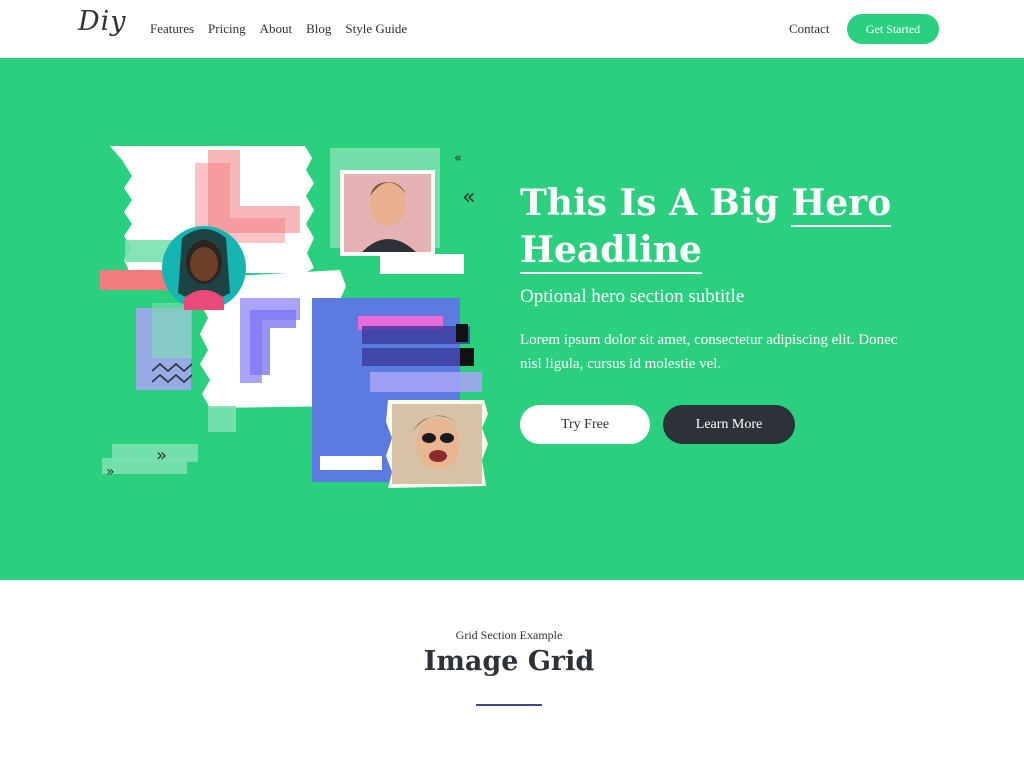 The image size is (1024, 768). Describe the element at coordinates (227, 29) in the screenshot. I see `nav-item-pricing: Pricing` at that location.